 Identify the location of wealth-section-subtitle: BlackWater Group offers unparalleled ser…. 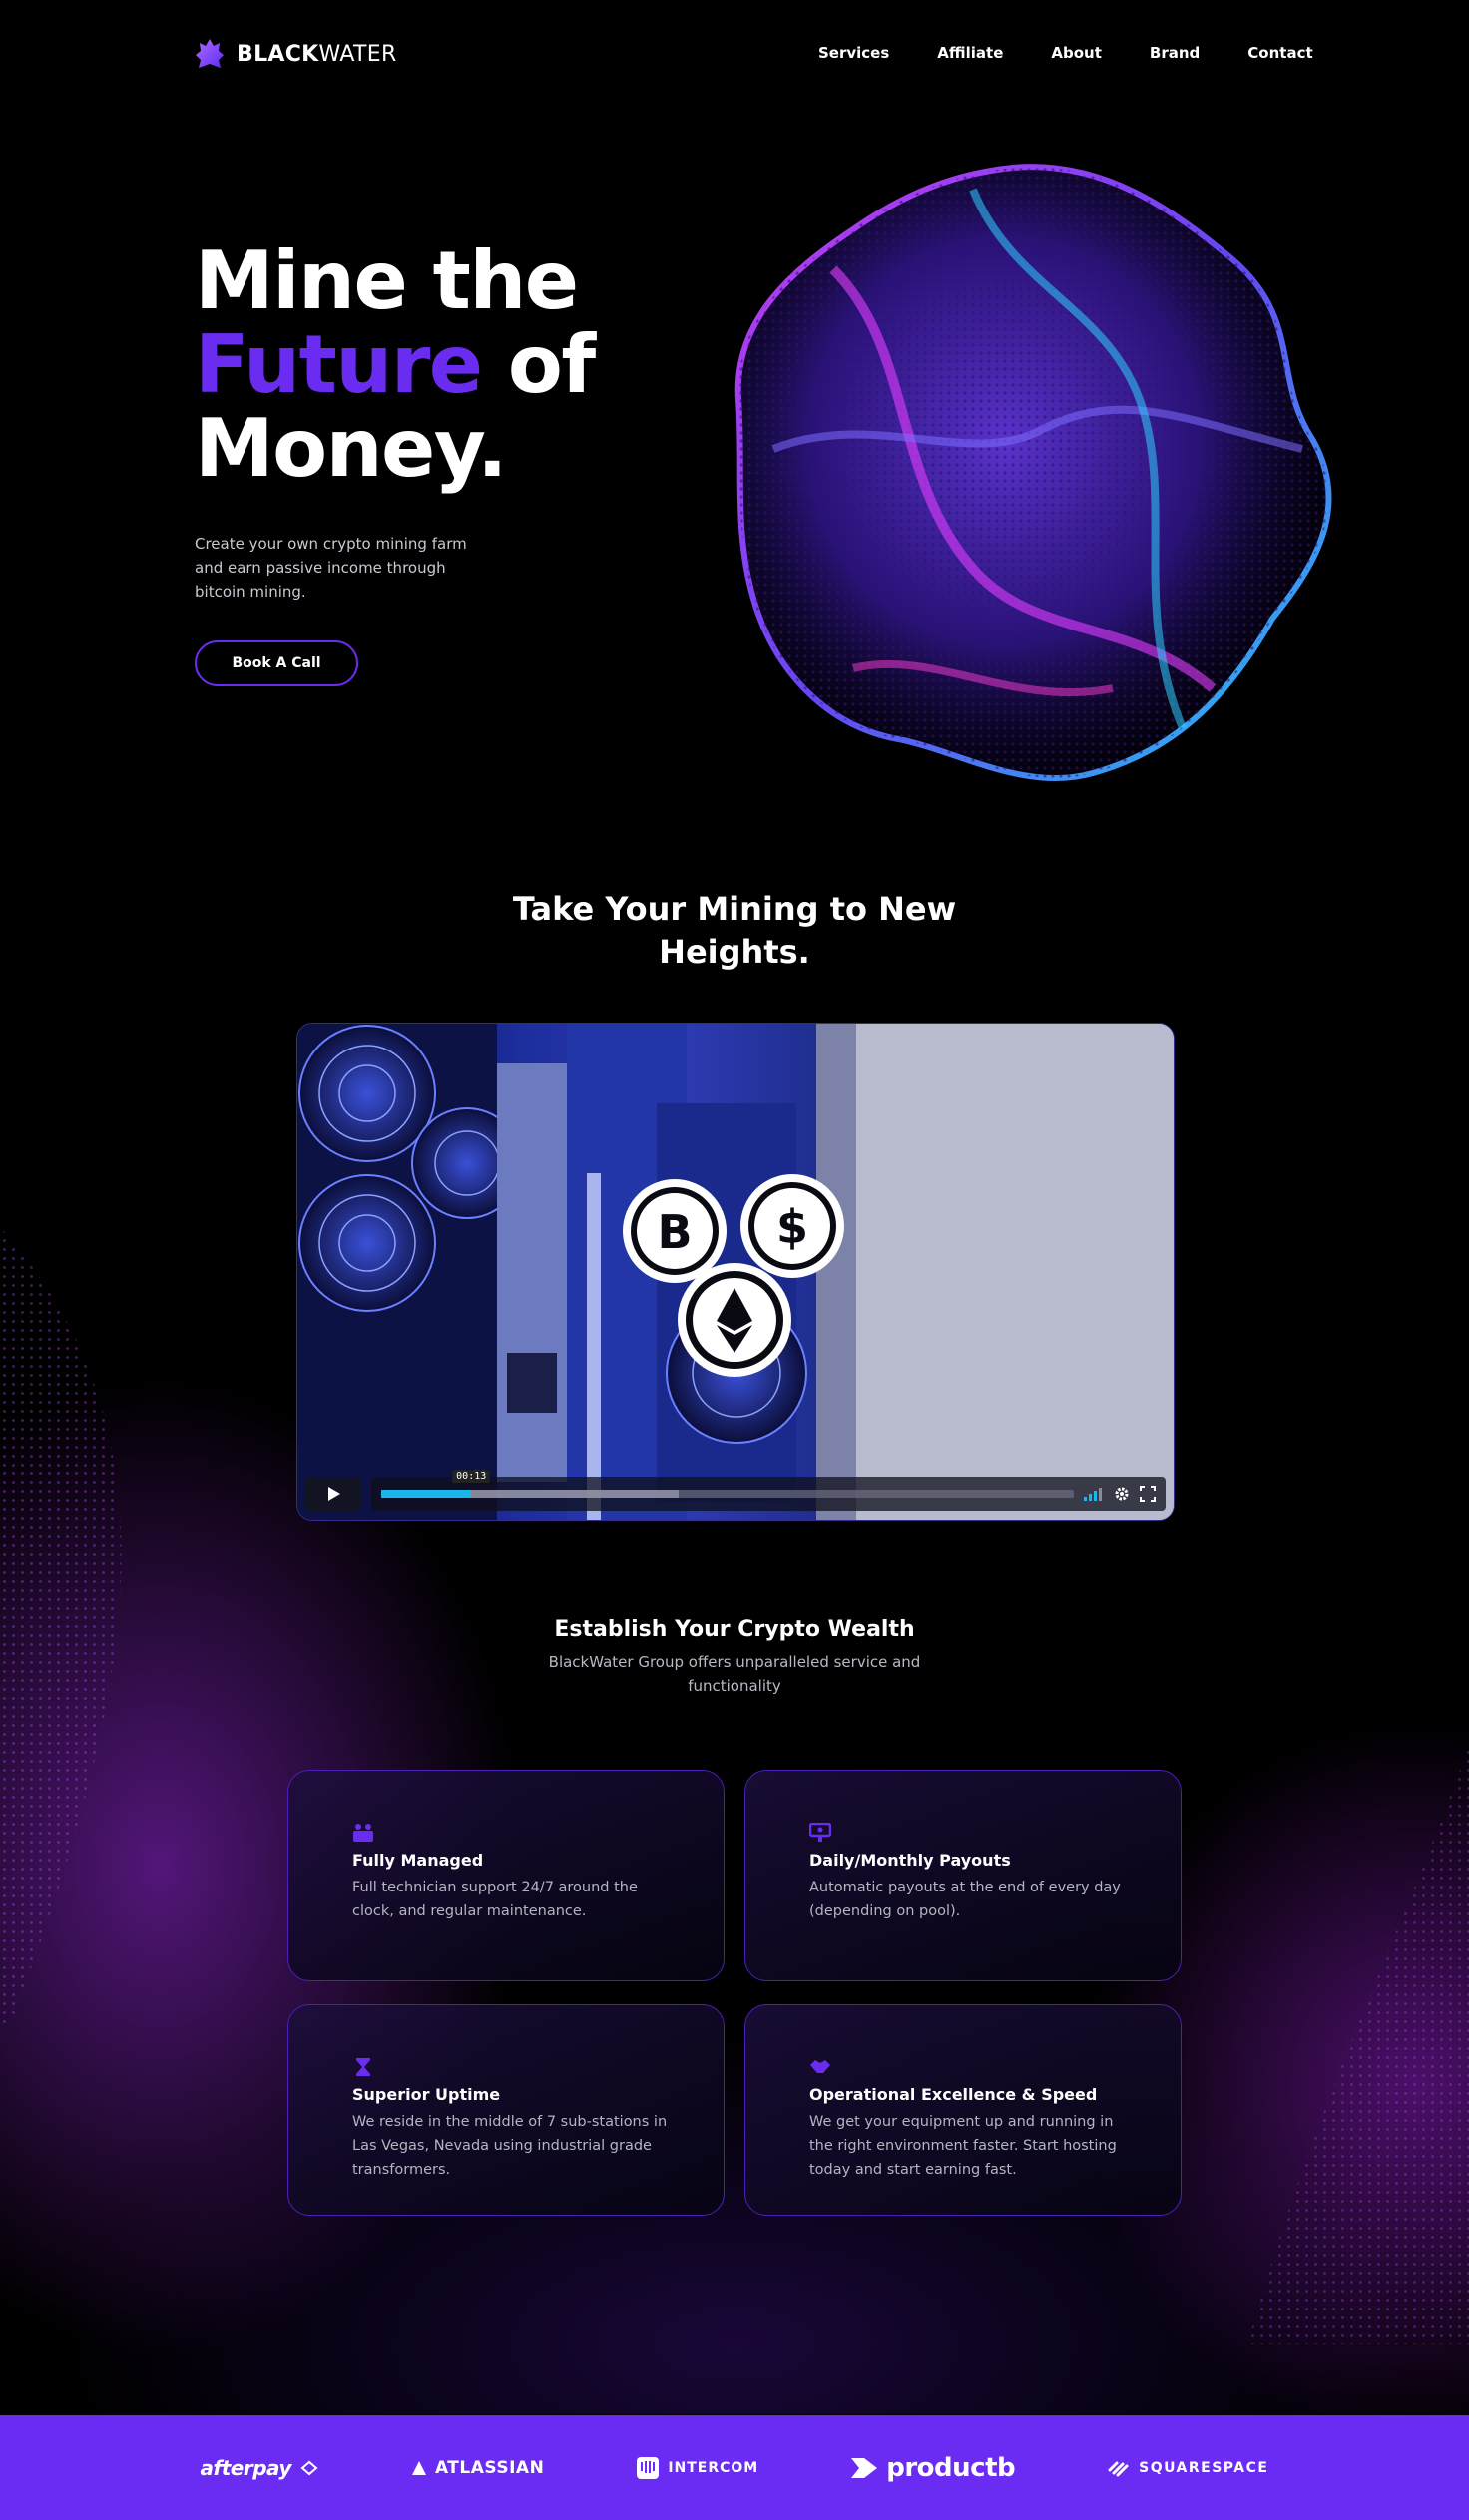
(734, 1674).